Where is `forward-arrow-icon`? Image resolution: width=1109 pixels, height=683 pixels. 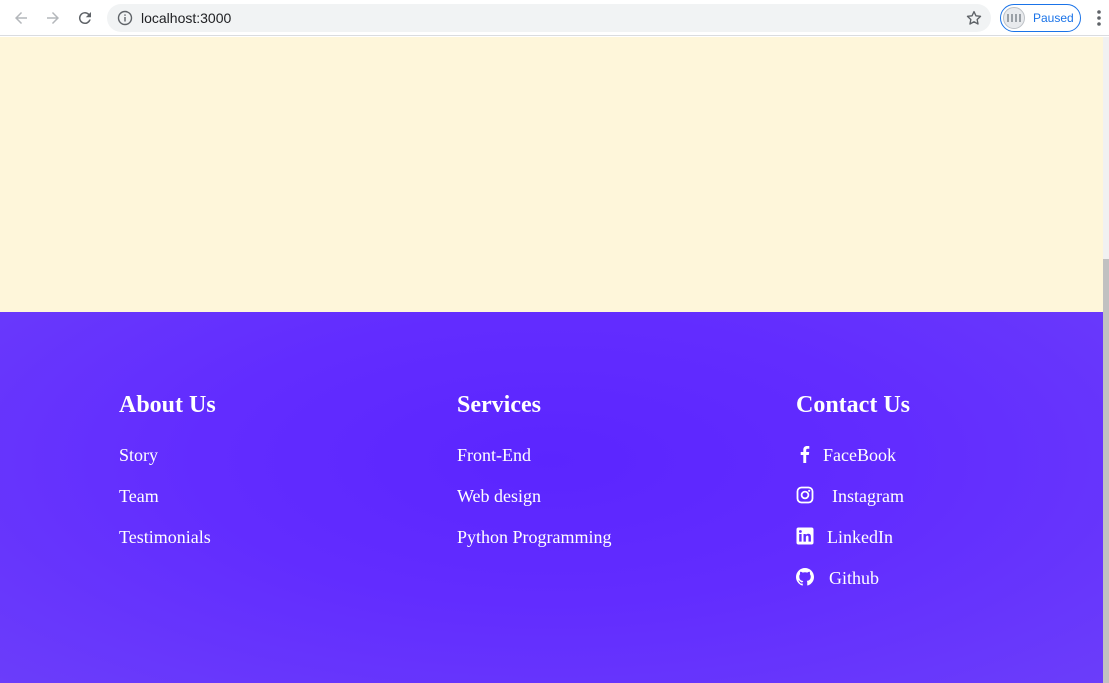 forward-arrow-icon is located at coordinates (53, 18).